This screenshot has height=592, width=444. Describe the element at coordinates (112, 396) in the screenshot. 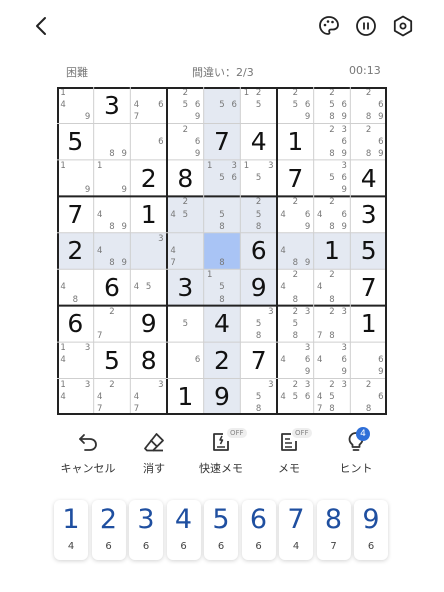

I see `cell-r9-c2: 247` at that location.